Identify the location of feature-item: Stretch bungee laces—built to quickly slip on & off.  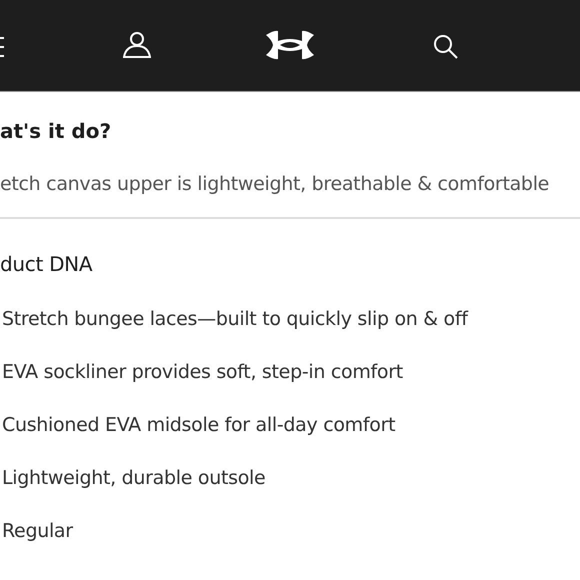
(235, 319).